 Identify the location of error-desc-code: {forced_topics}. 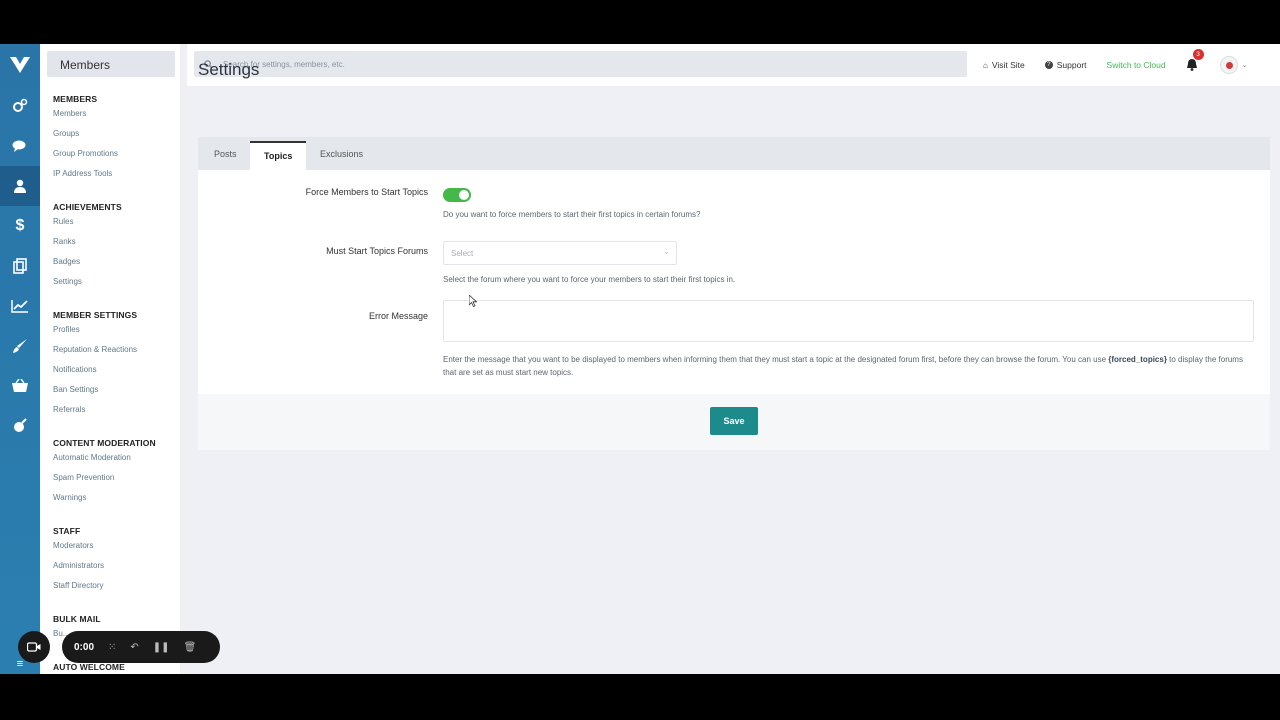
(1137, 359).